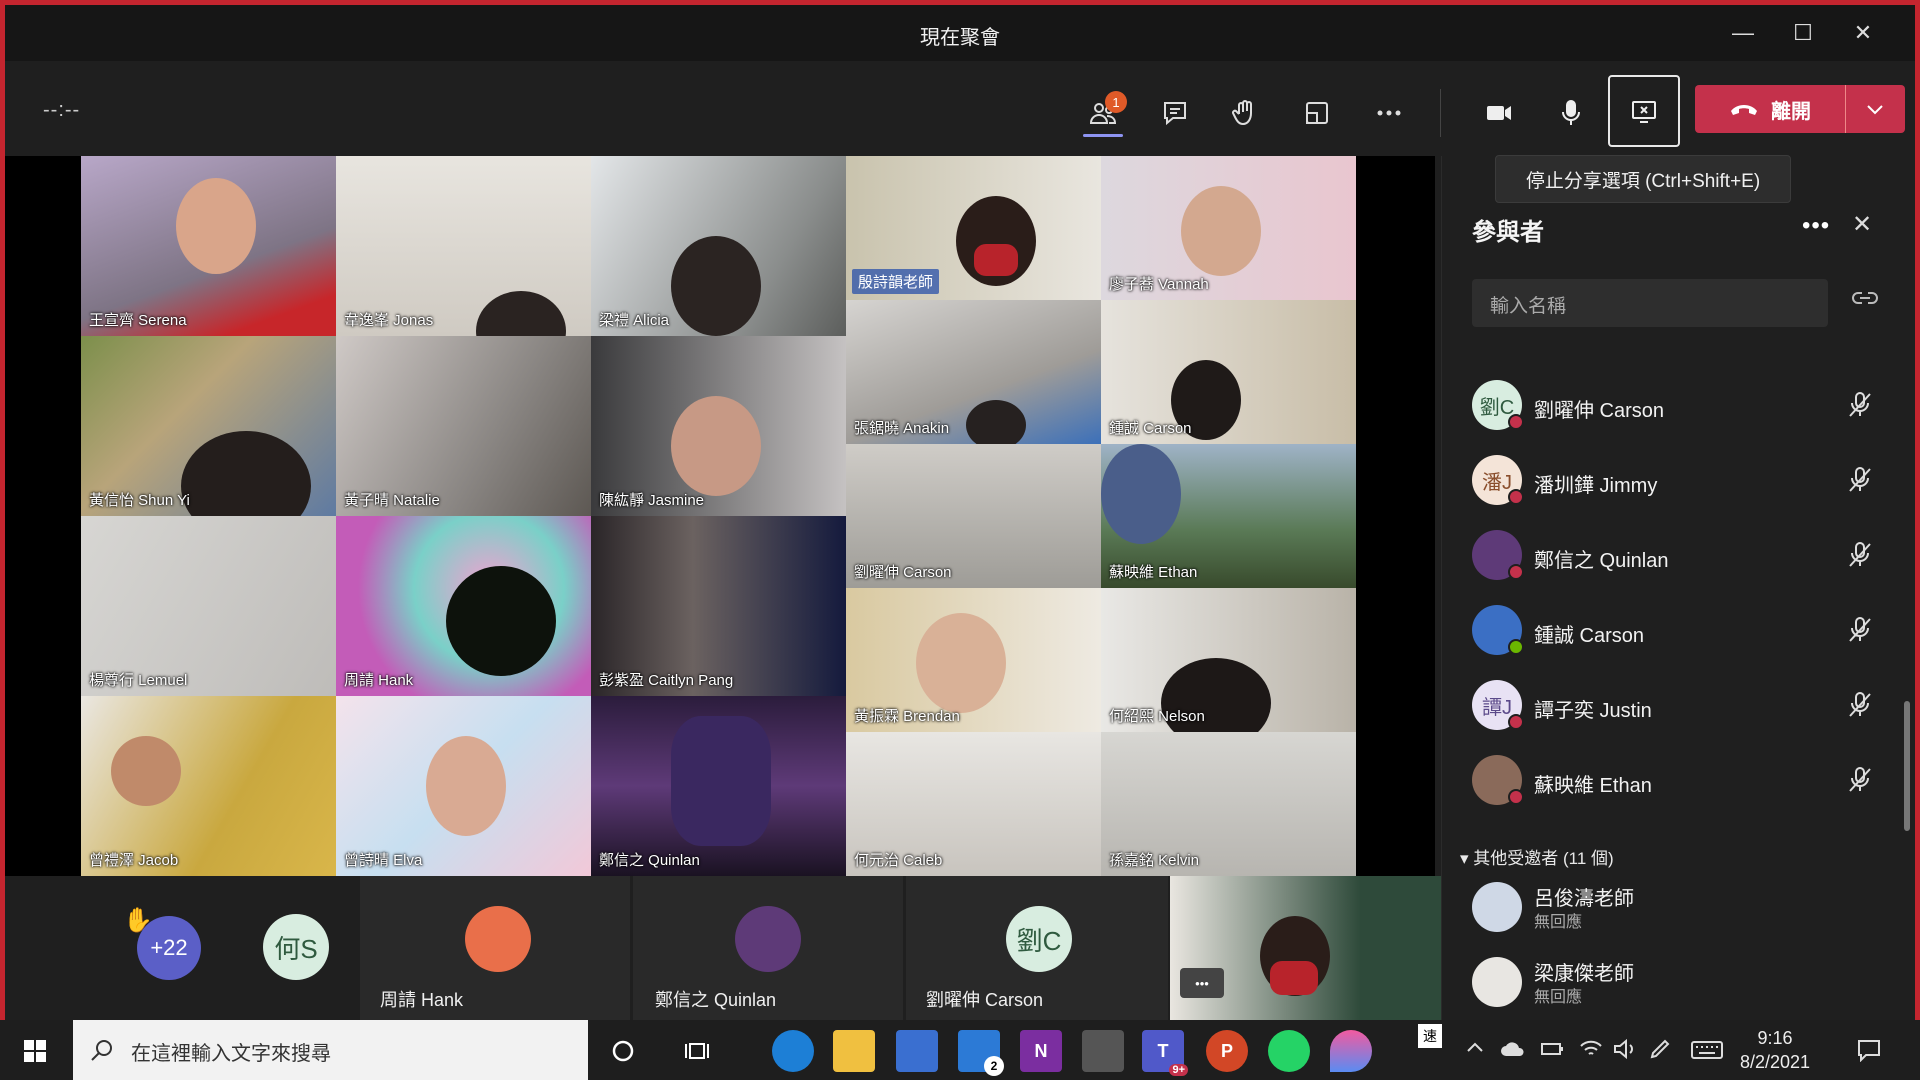 This screenshot has width=1920, height=1080. Describe the element at coordinates (1678, 630) in the screenshot. I see `participant-row: 鍾誠 Carson` at that location.